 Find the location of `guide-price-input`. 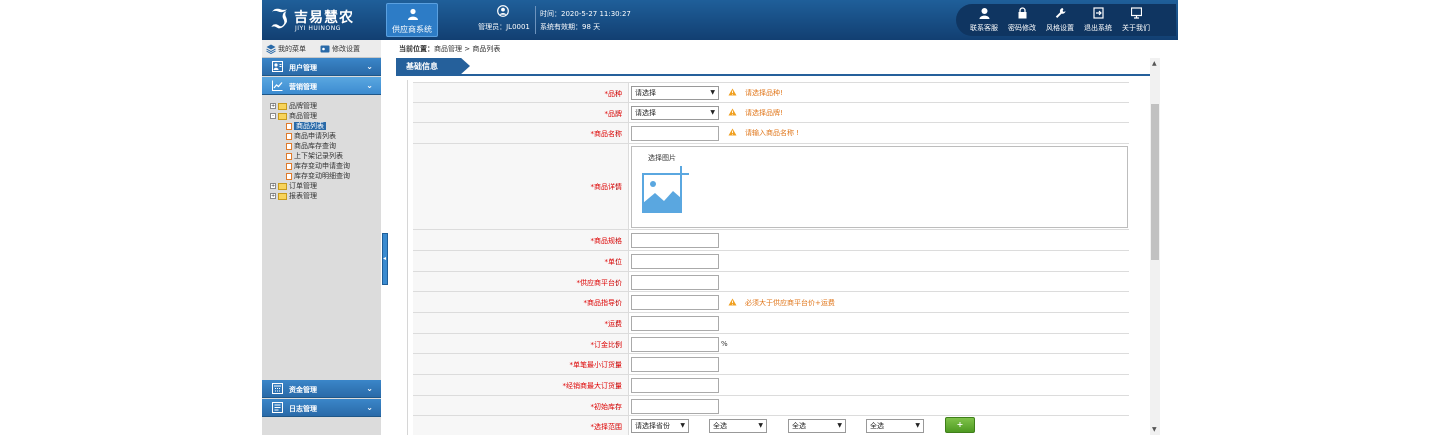

guide-price-input is located at coordinates (675, 302).